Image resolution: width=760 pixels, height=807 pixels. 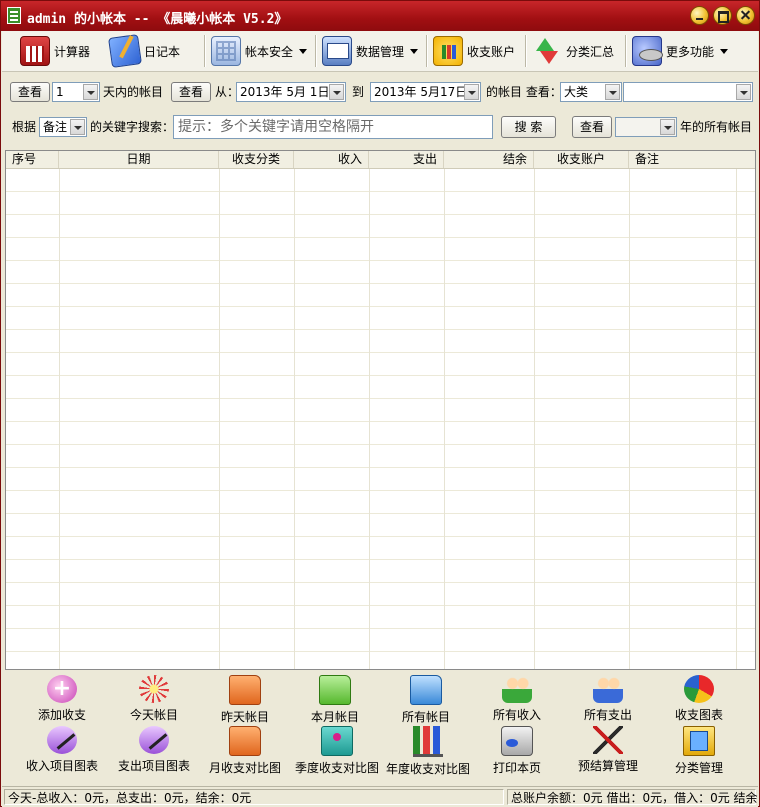 I want to click on category-book-icon, so click(x=699, y=741).